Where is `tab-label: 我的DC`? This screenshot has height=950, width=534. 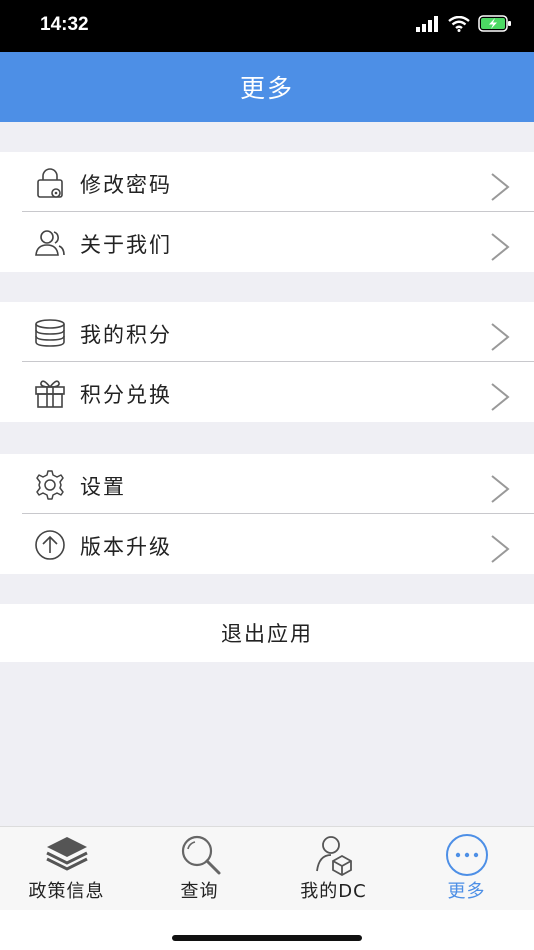 tab-label: 我的DC is located at coordinates (333, 891).